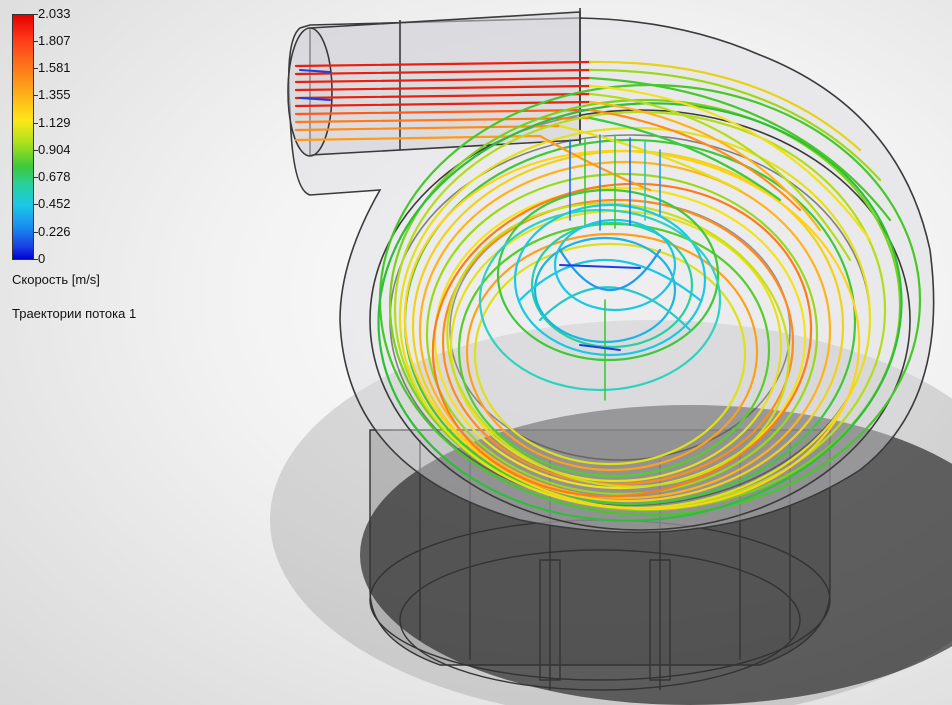 The image size is (952, 705). Describe the element at coordinates (54, 231) in the screenshot. I see `legend-tick-label: 0.226` at that location.